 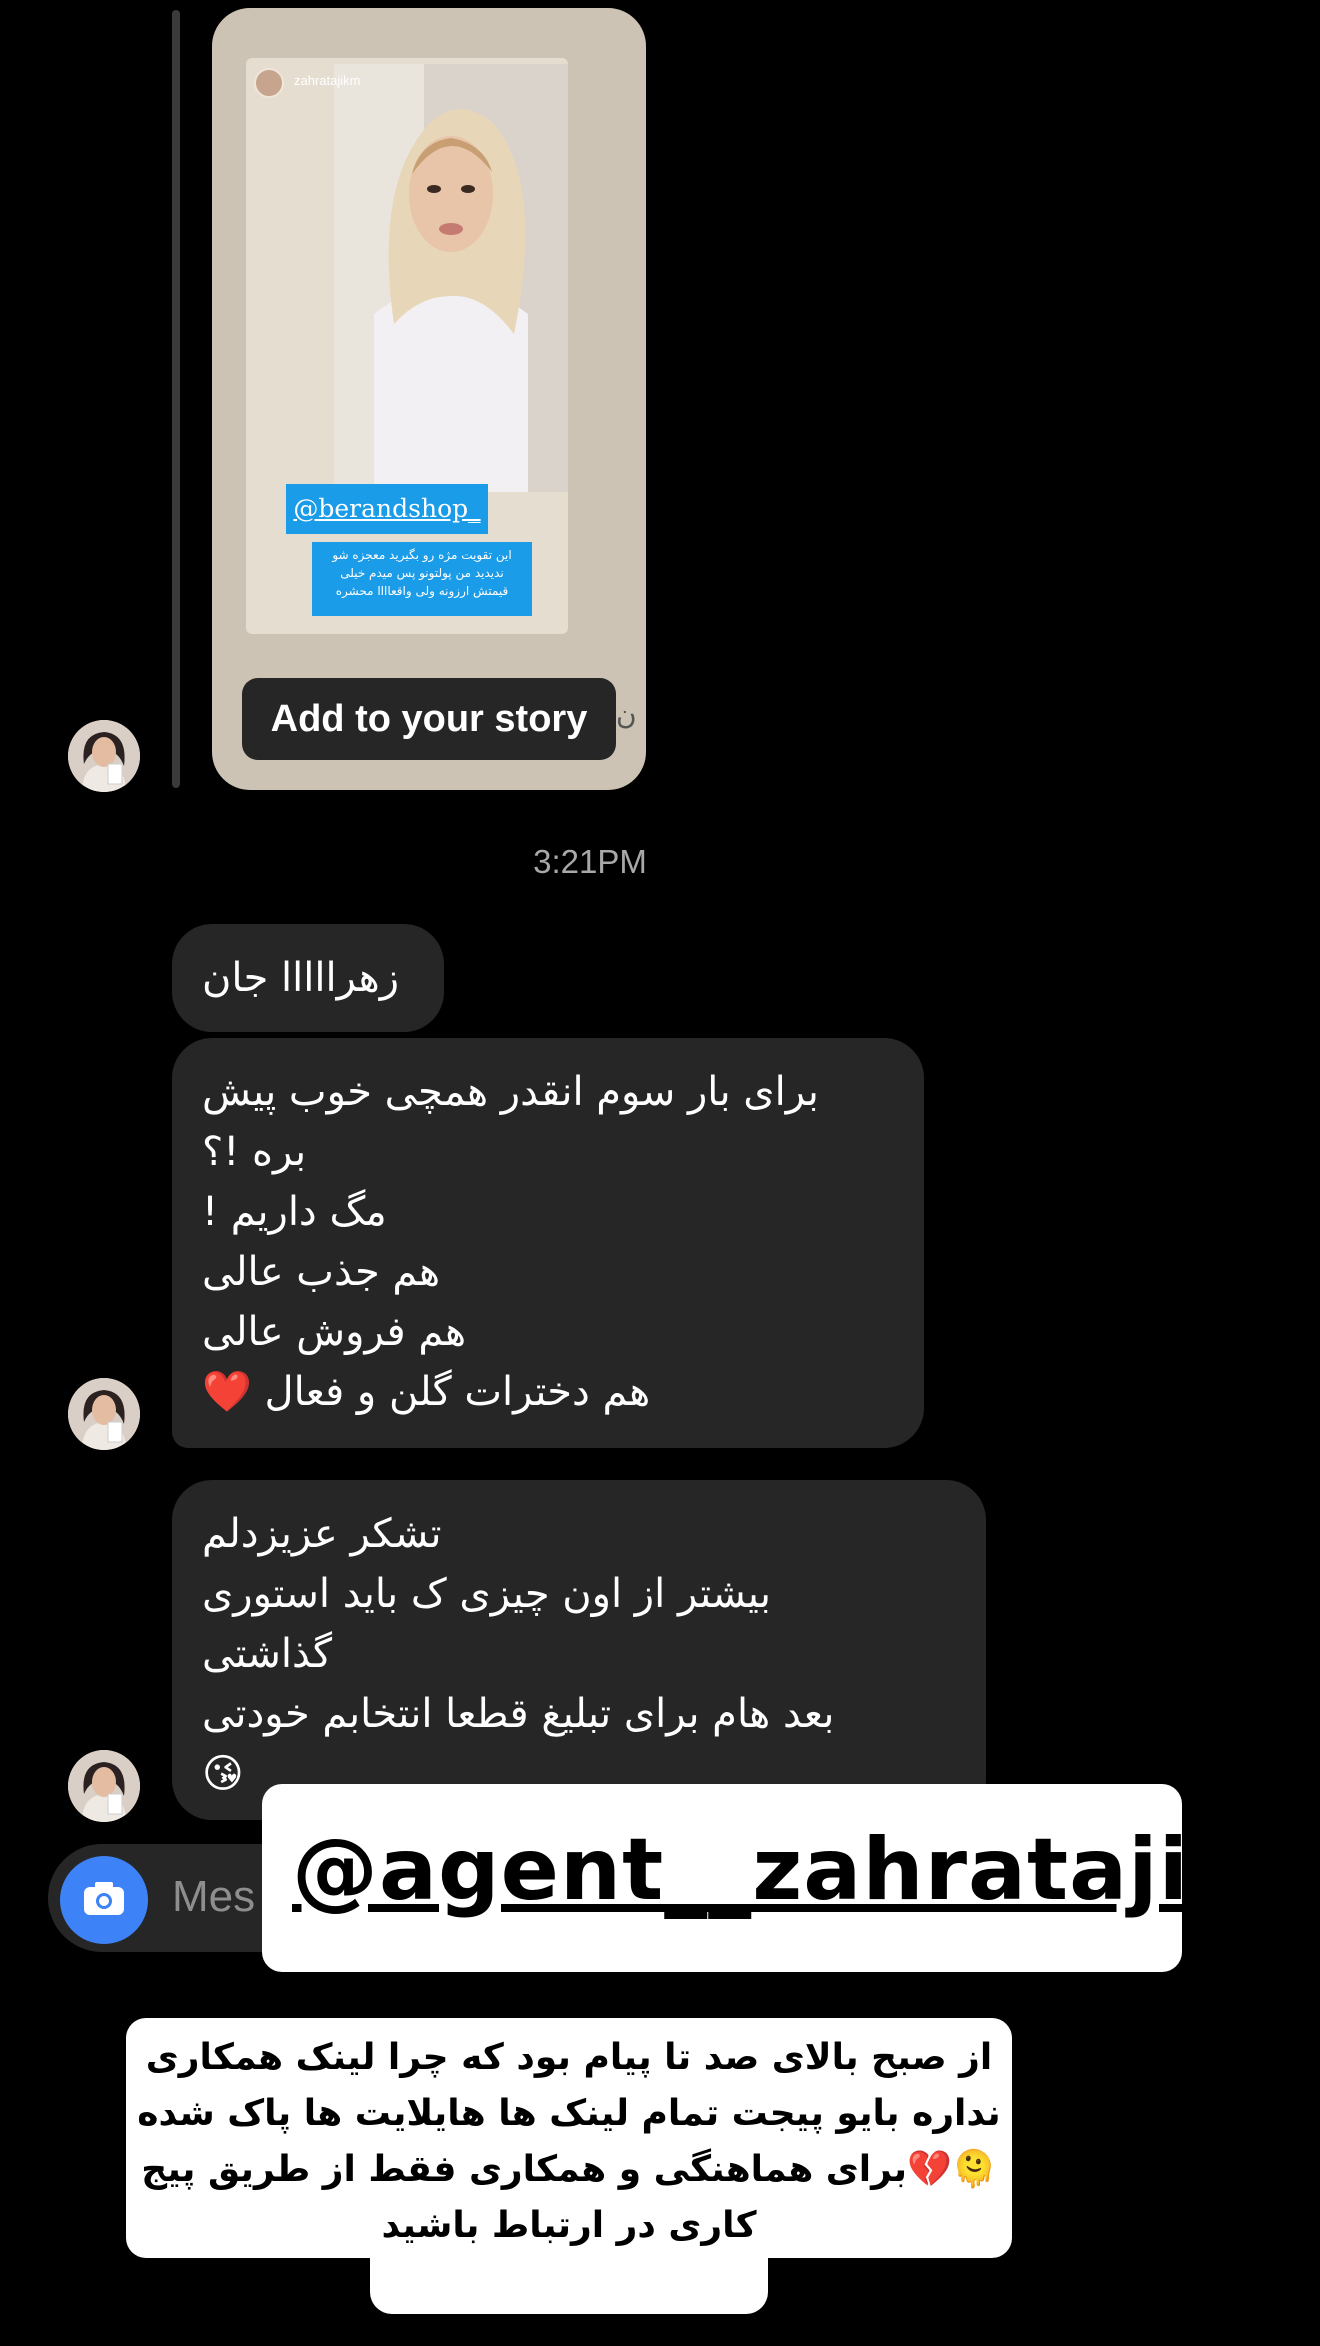 What do you see at coordinates (569, 2169) in the screenshot?
I see `notice-line: 🫠💔برای هماهنگی و همکاری فقط از طریق پیج` at bounding box center [569, 2169].